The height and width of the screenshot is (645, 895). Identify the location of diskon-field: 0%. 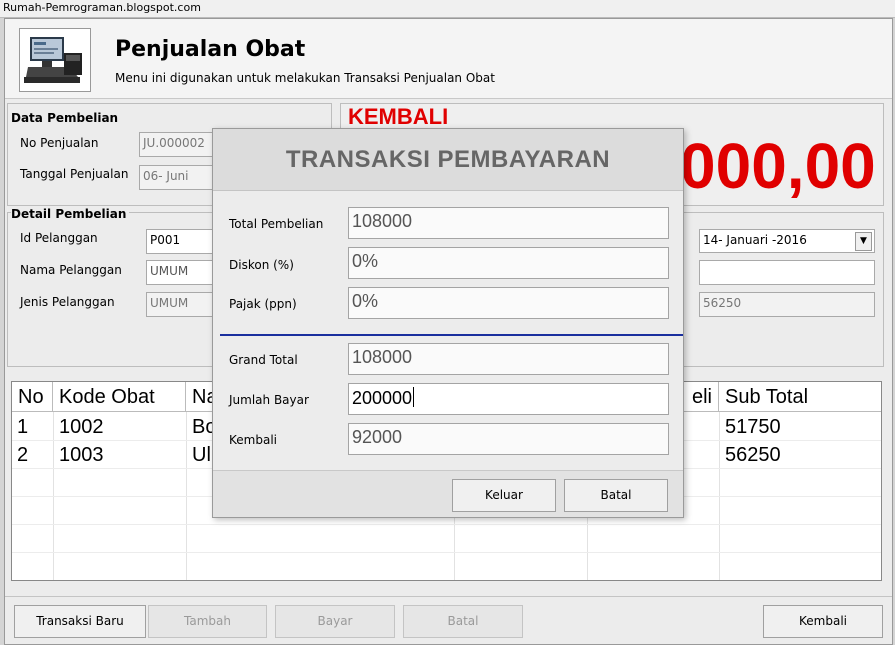
(508, 263).